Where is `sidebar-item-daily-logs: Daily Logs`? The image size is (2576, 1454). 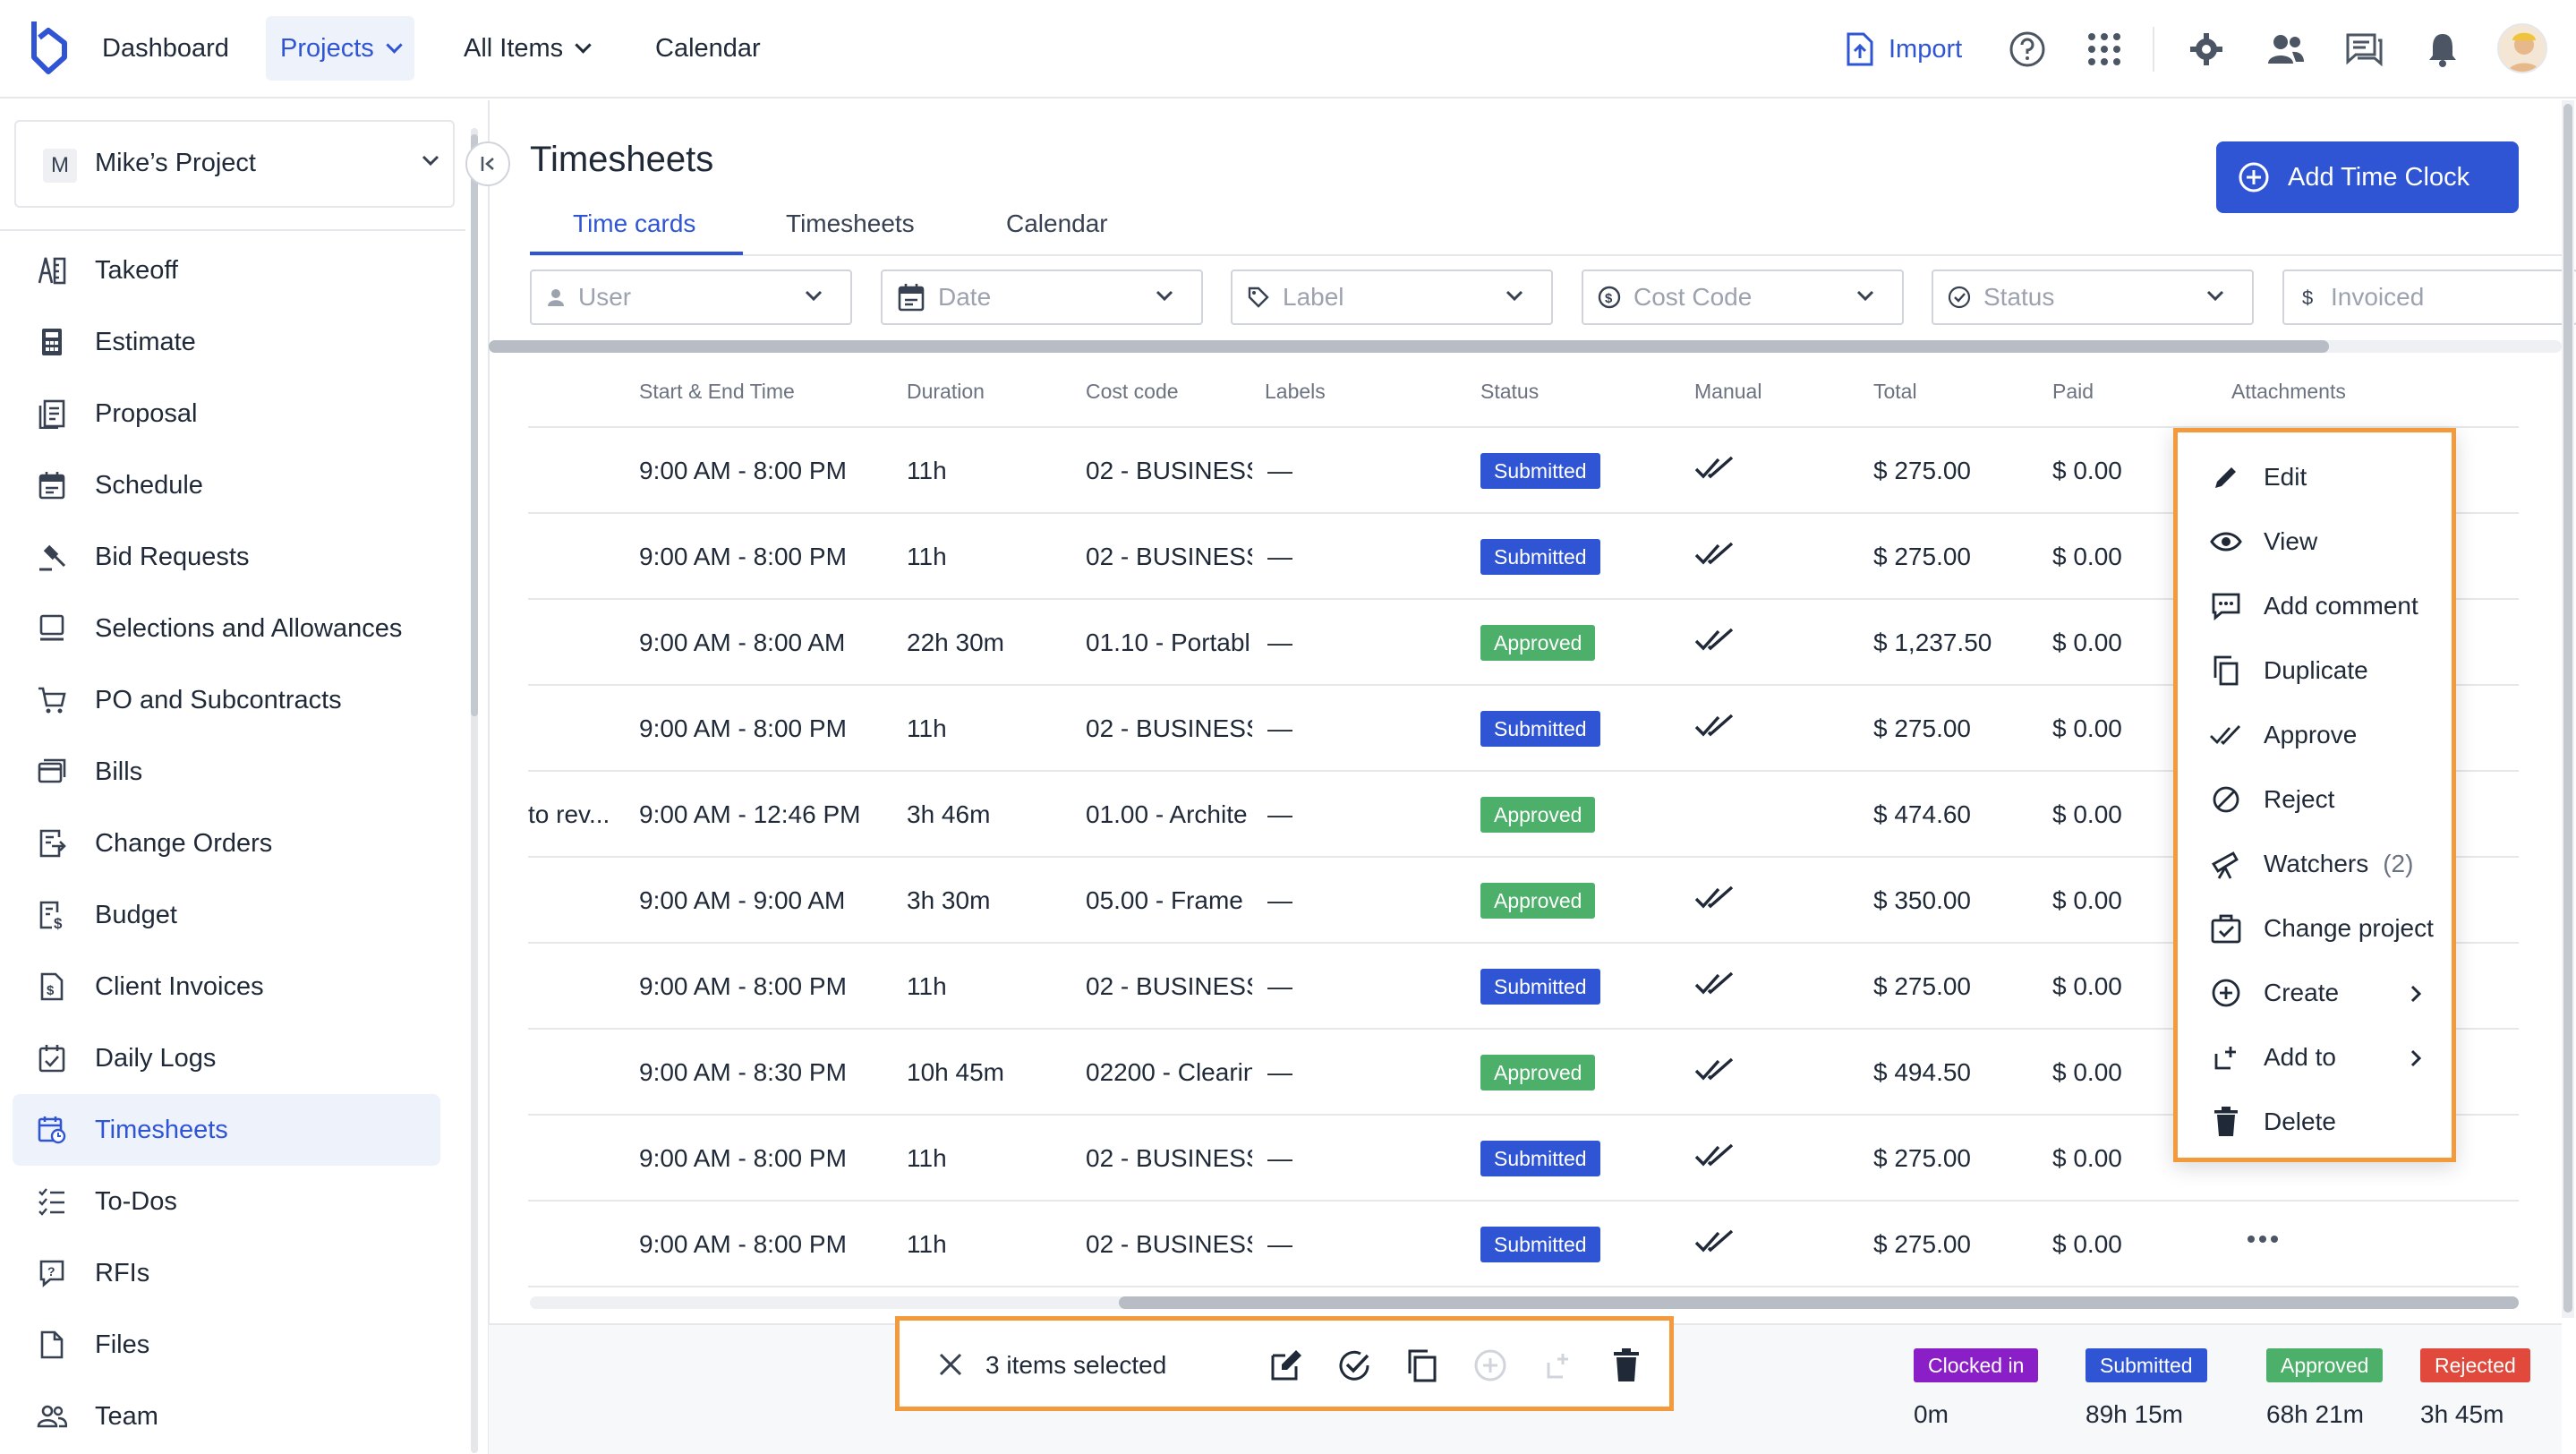 sidebar-item-daily-logs: Daily Logs is located at coordinates (226, 1058).